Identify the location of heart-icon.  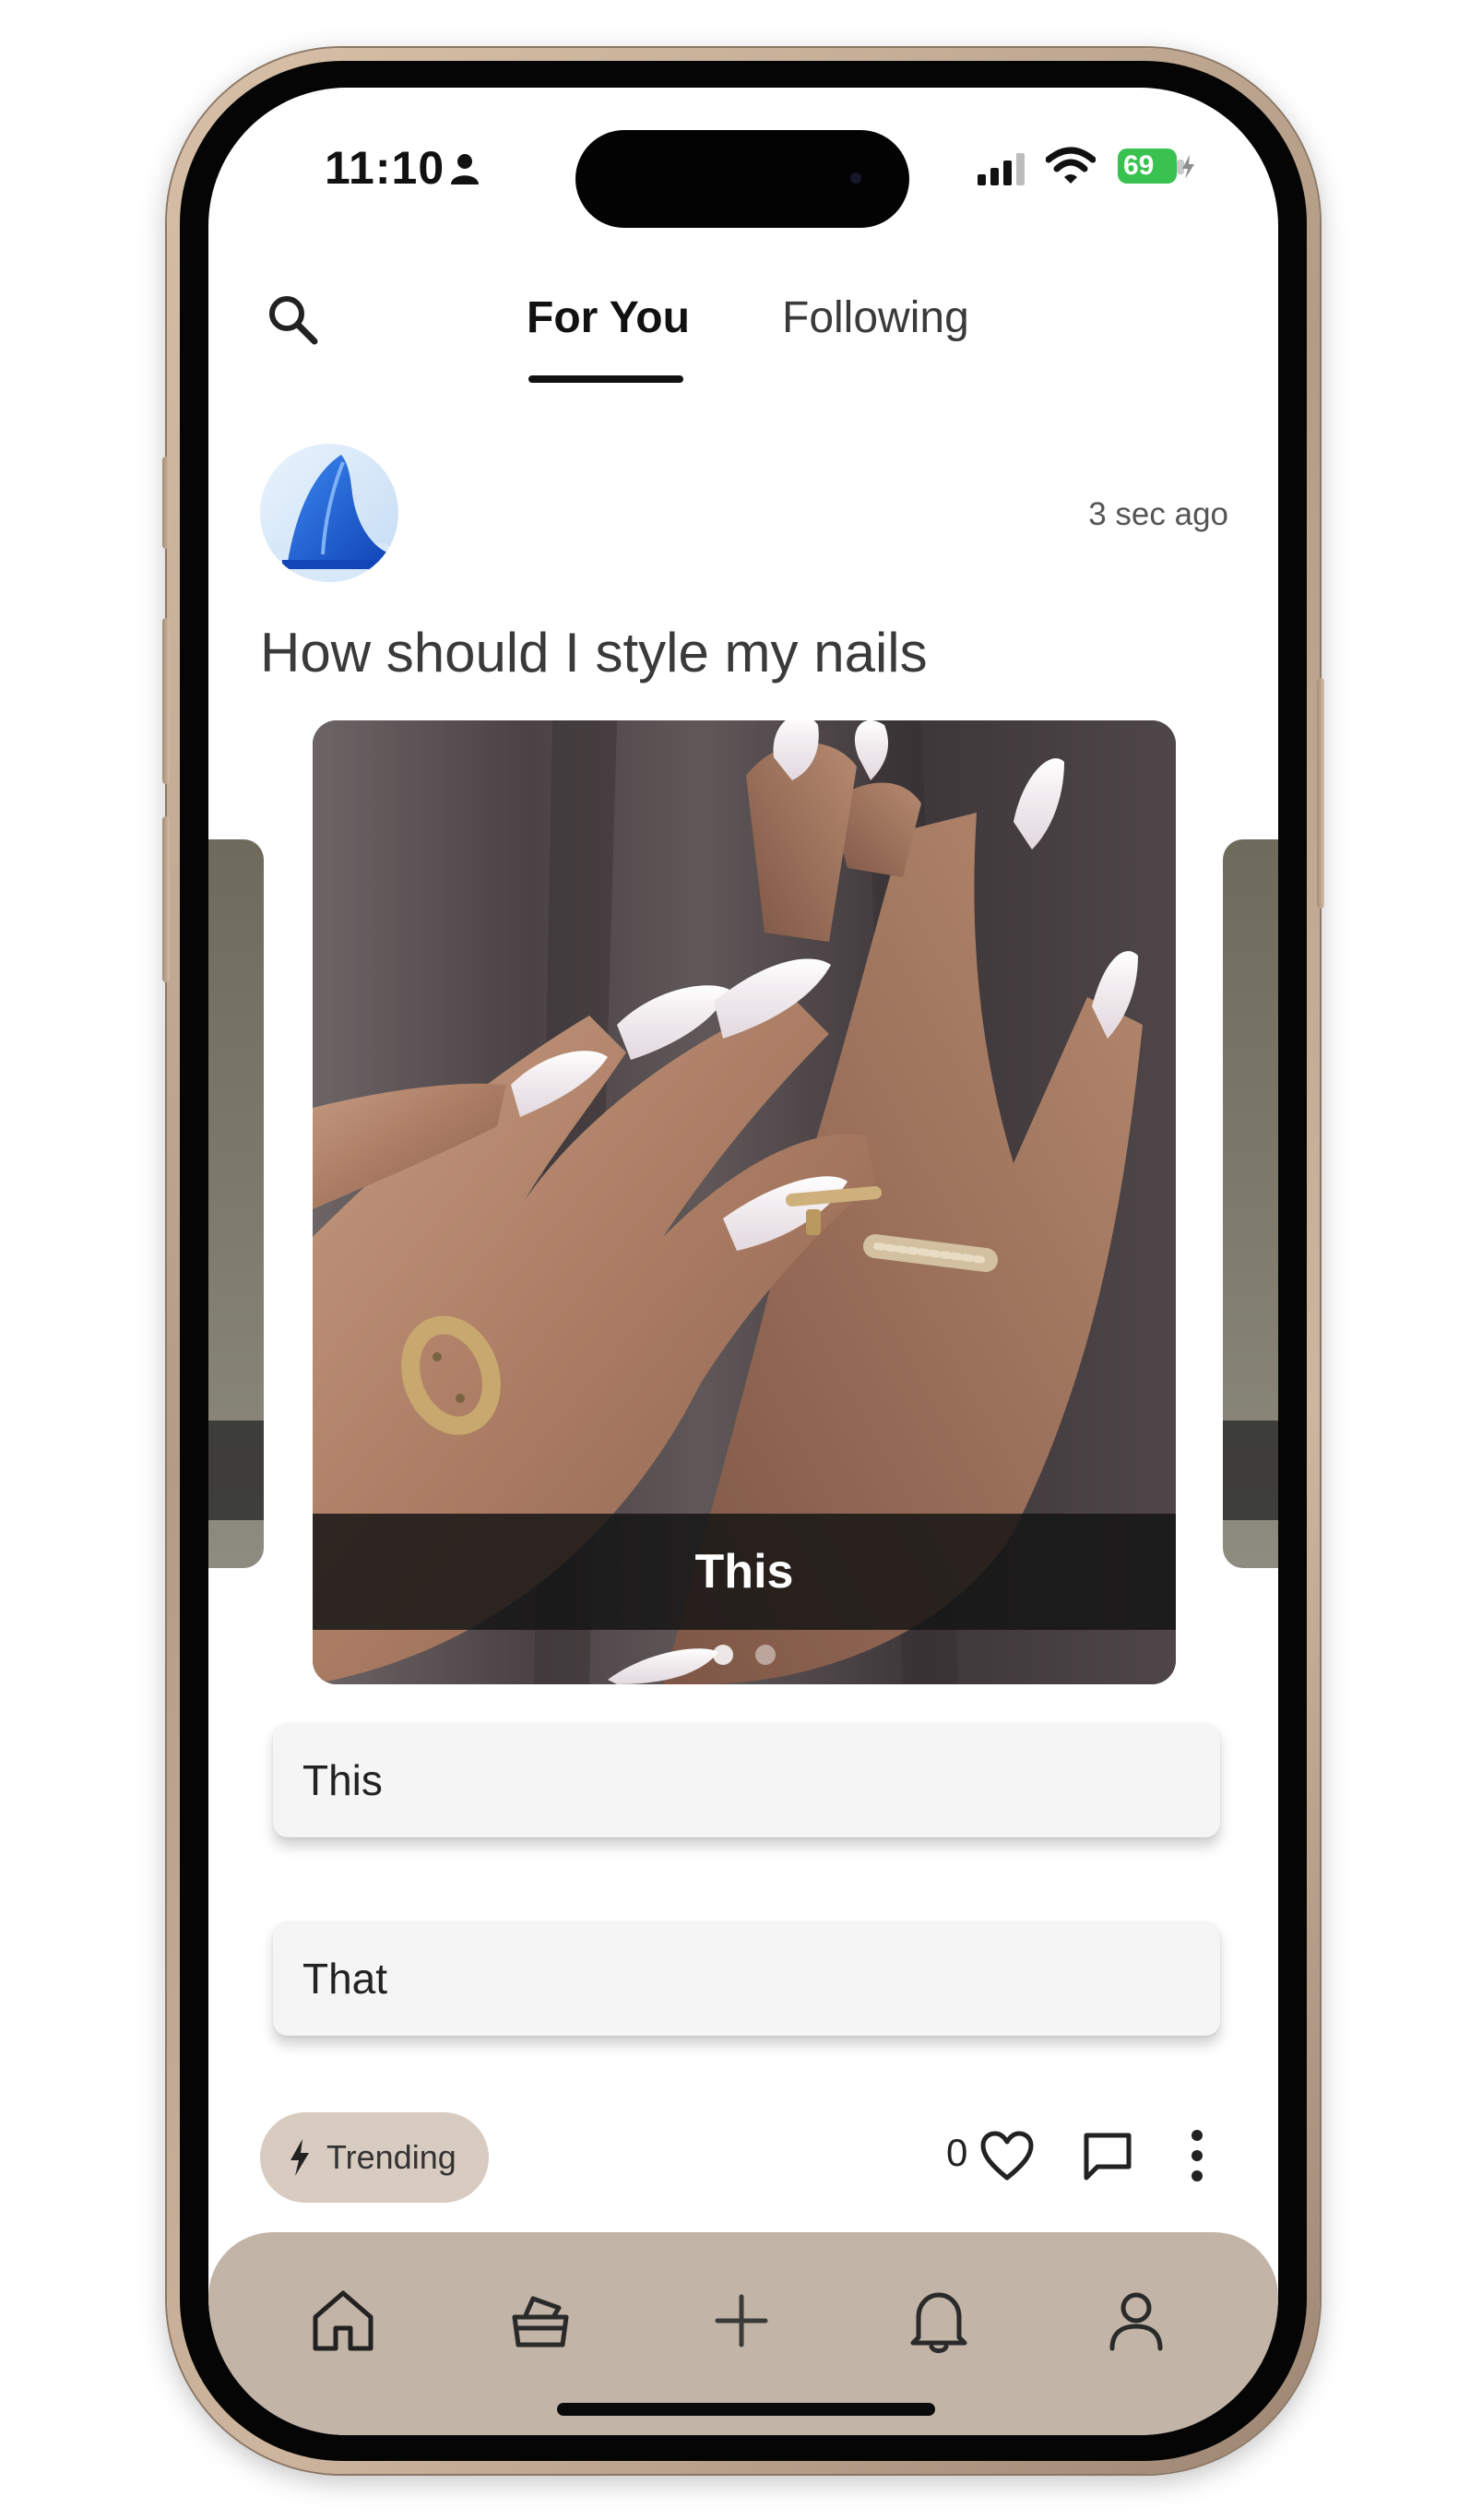
(1007, 2155).